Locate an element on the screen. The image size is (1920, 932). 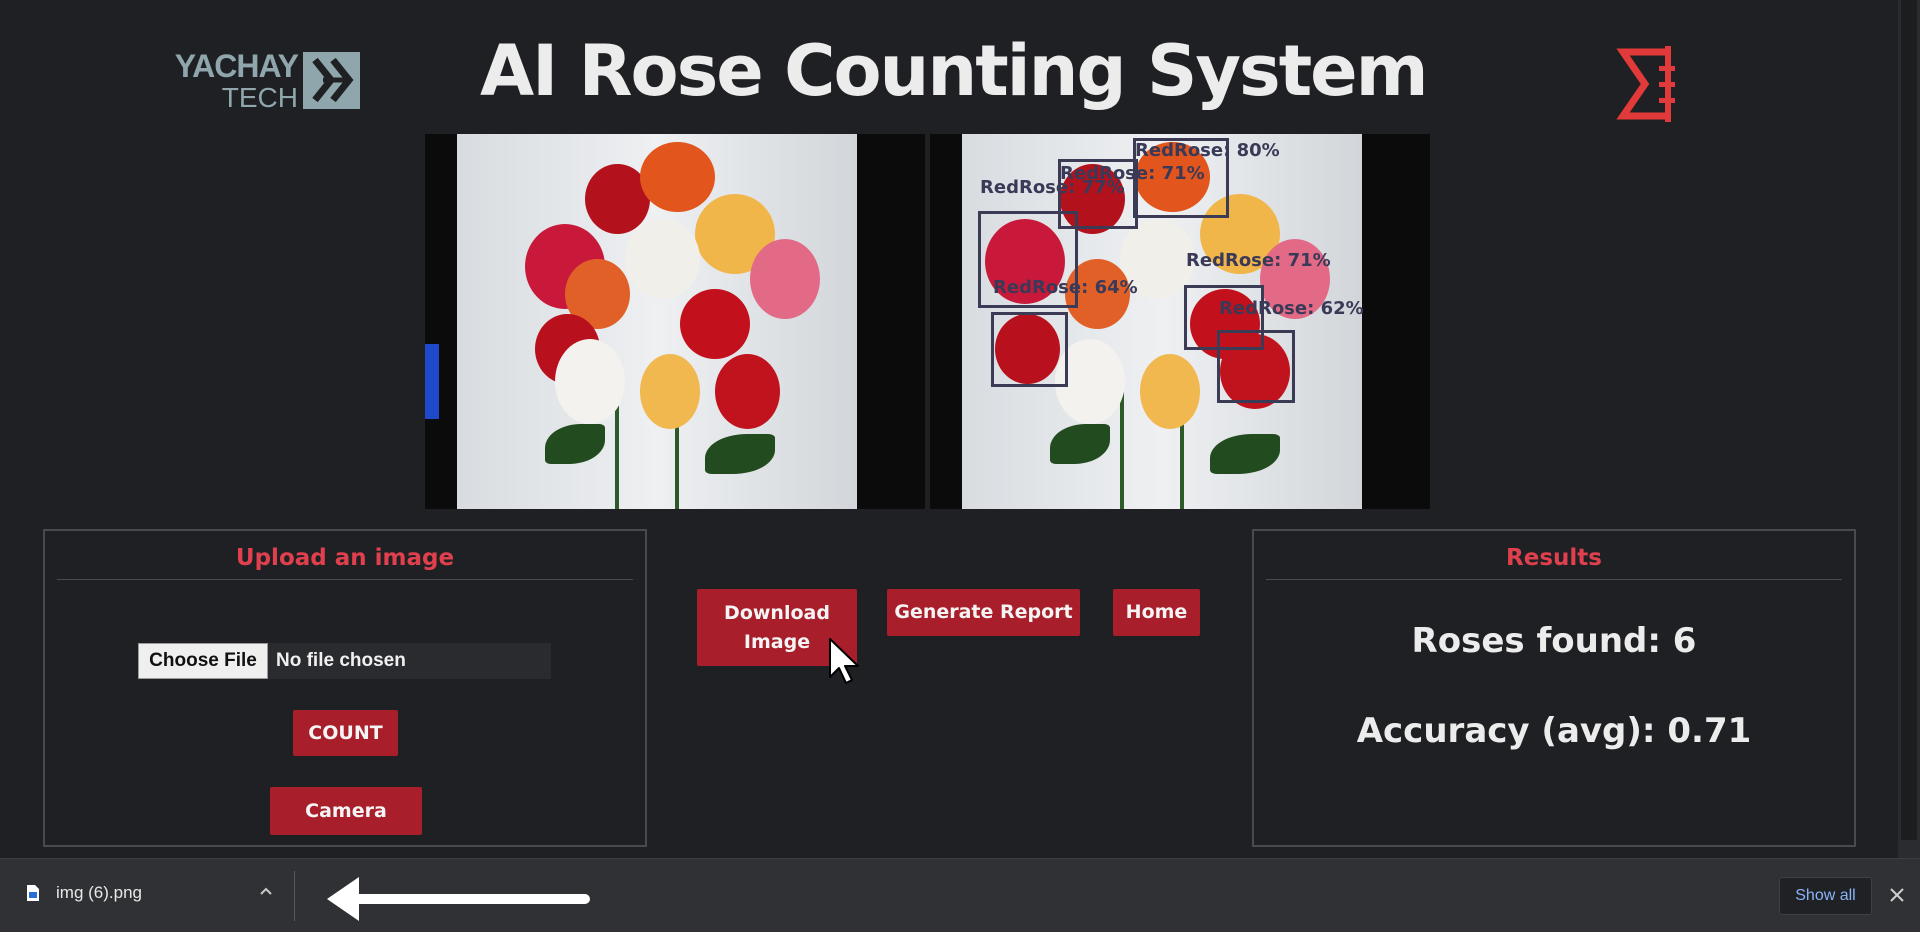
logo-line-2: TECH is located at coordinates (259, 97).